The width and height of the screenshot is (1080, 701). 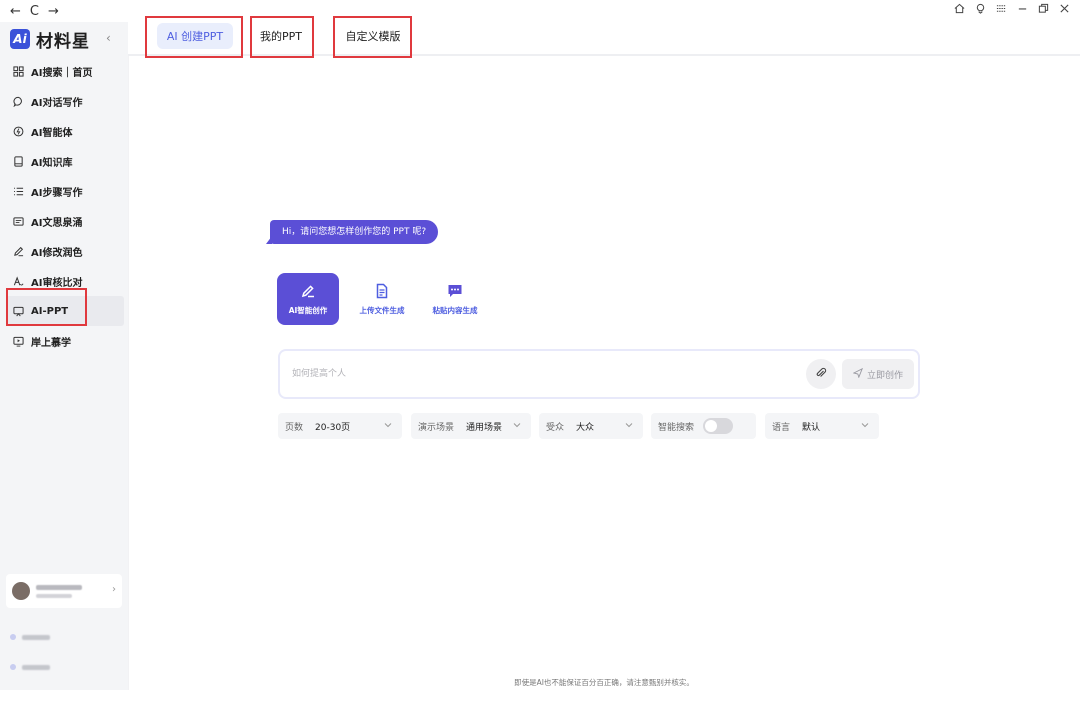 I want to click on paste-chat-icon, so click(x=455, y=291).